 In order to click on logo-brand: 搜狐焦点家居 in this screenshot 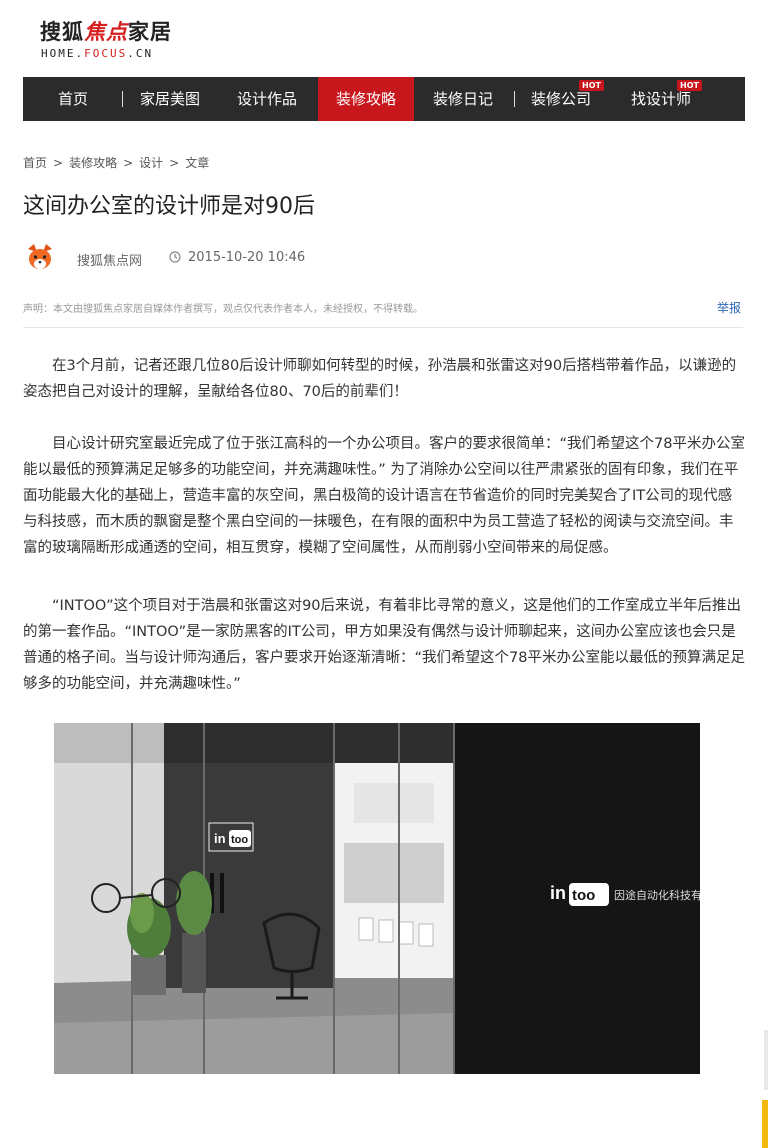, I will do `click(106, 32)`.